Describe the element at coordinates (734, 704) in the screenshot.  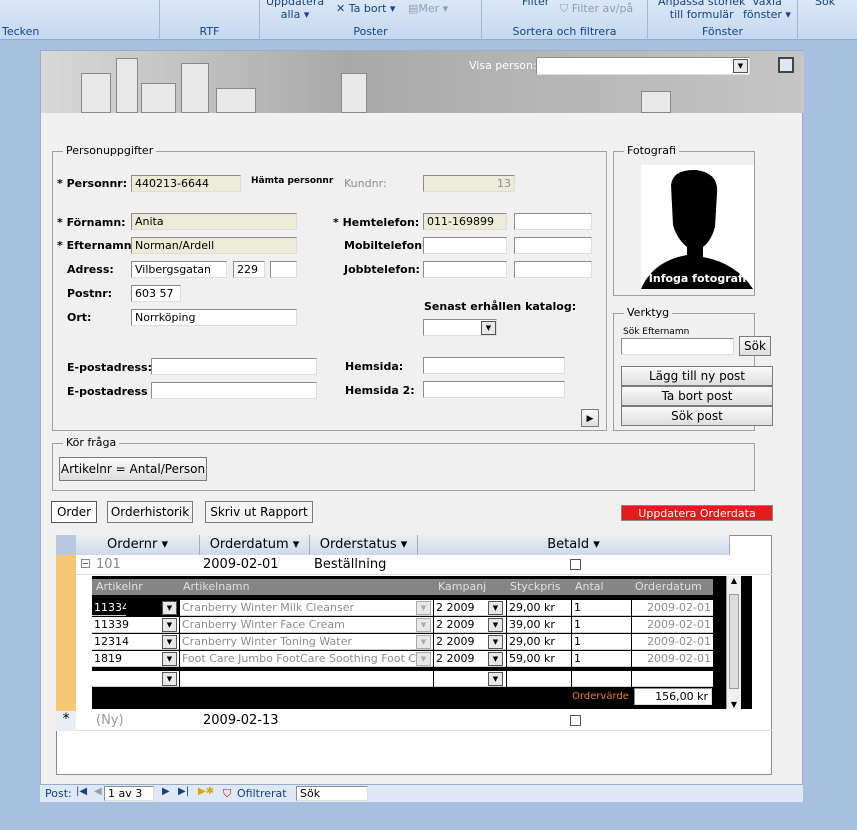
I see `scroll-down-icon: ▼` at that location.